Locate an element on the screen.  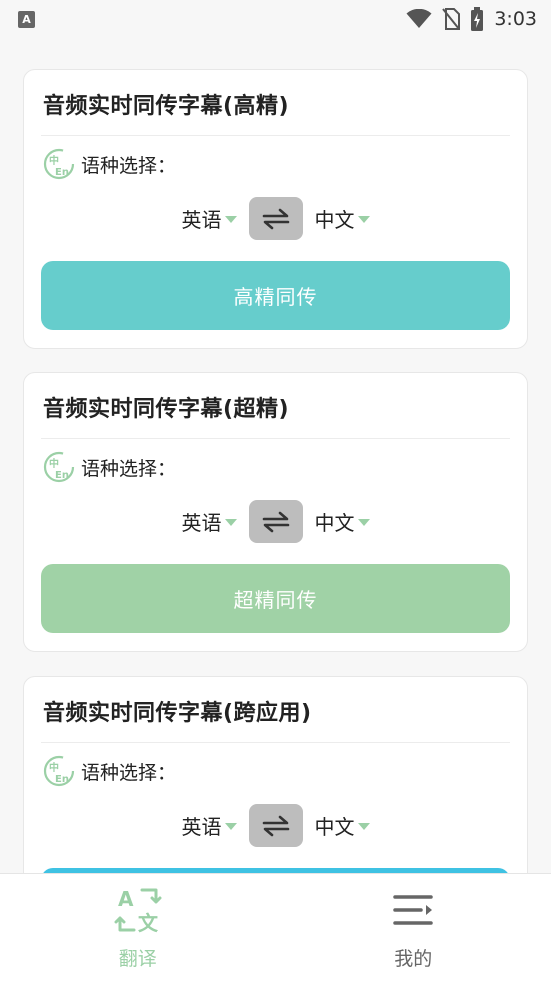
menu-icon is located at coordinates (413, 910).